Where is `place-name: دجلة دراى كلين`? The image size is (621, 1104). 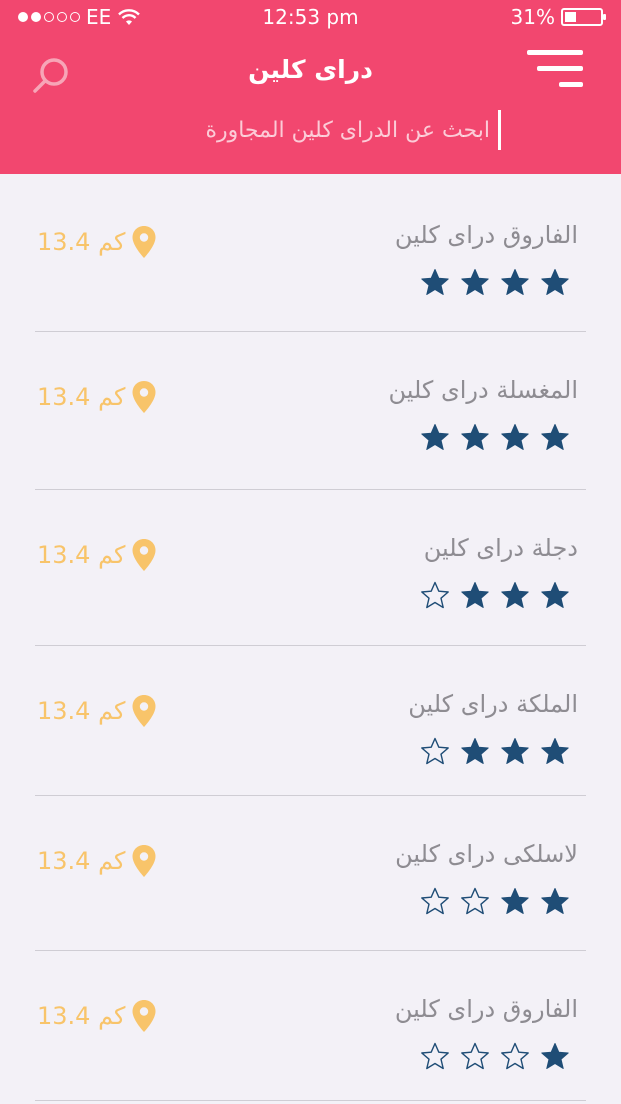 place-name: دجلة دراى كلين is located at coordinates (500, 548).